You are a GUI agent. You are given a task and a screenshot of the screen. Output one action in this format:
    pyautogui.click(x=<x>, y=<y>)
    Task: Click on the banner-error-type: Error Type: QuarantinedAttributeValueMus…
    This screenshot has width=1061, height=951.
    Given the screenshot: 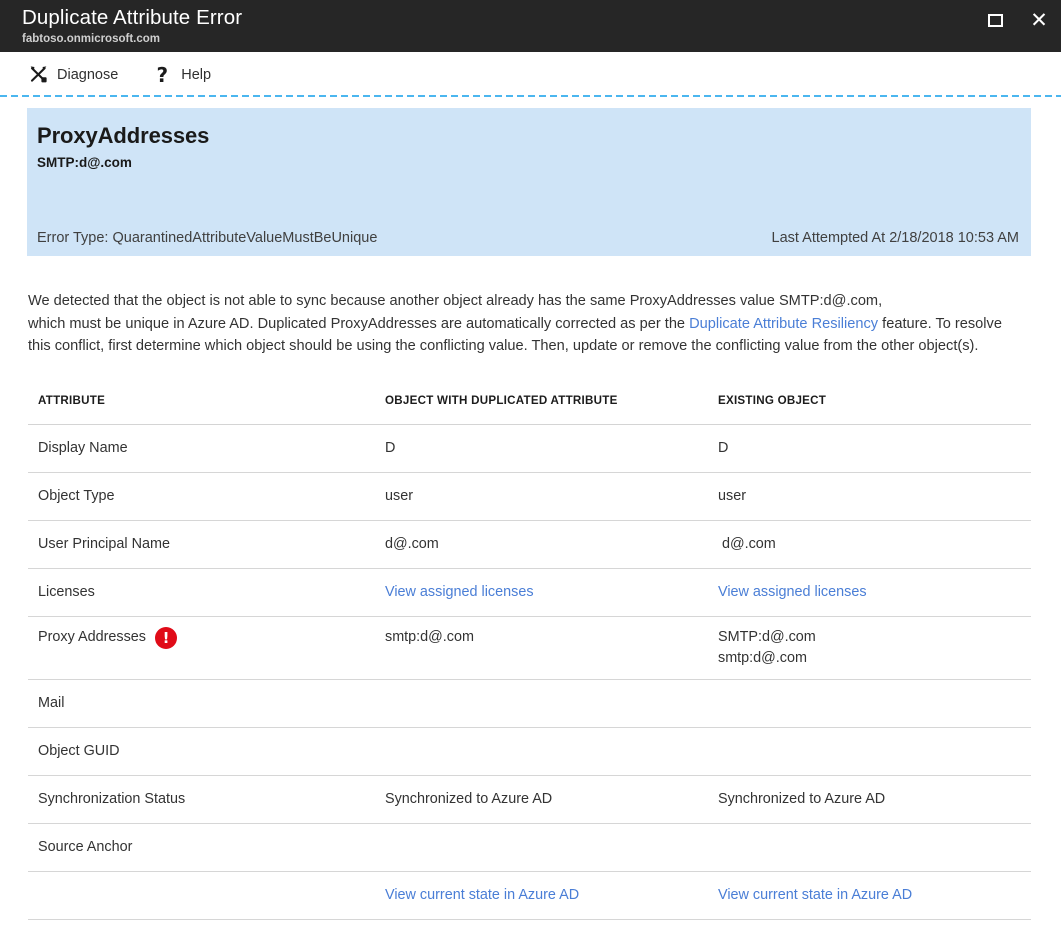 What is the action you would take?
    pyautogui.click(x=207, y=238)
    